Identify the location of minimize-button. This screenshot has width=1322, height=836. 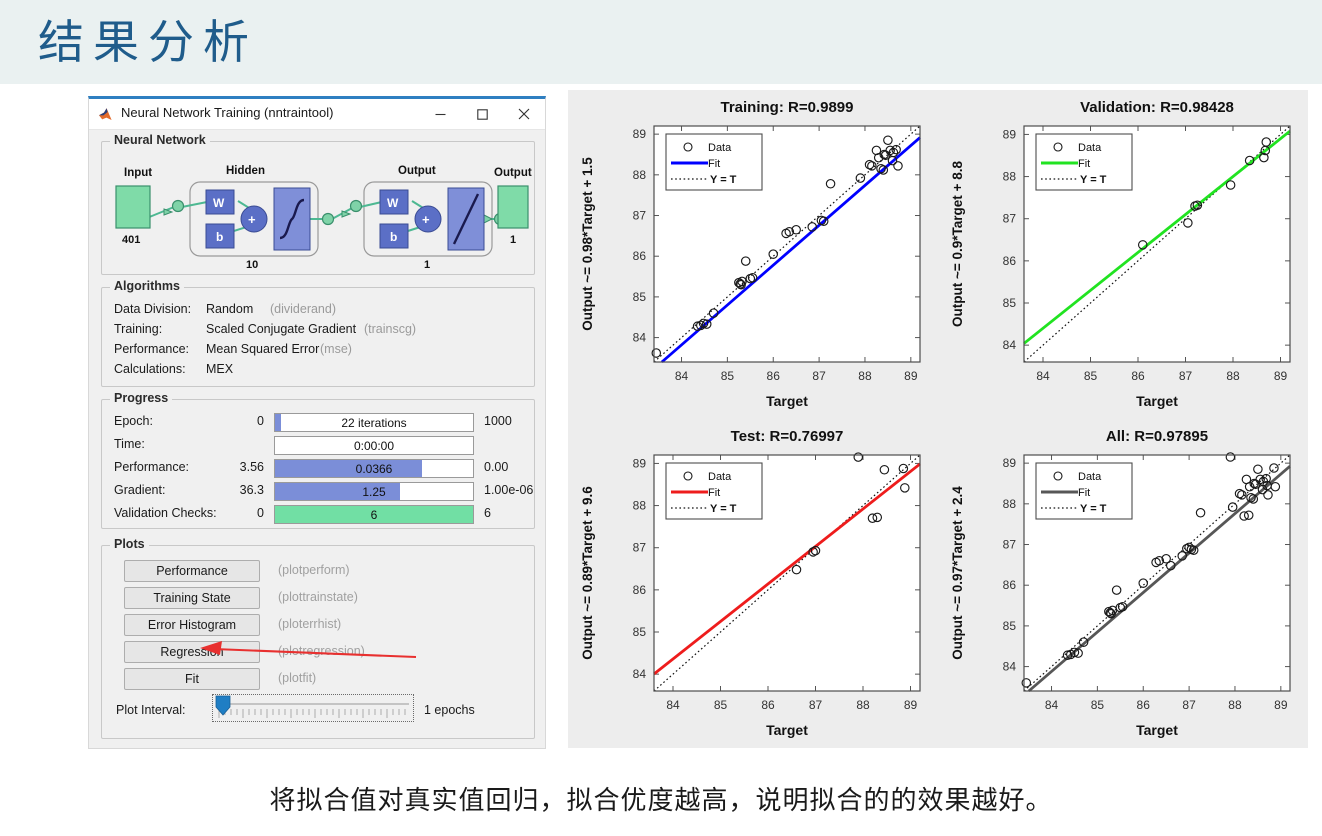
(440, 114).